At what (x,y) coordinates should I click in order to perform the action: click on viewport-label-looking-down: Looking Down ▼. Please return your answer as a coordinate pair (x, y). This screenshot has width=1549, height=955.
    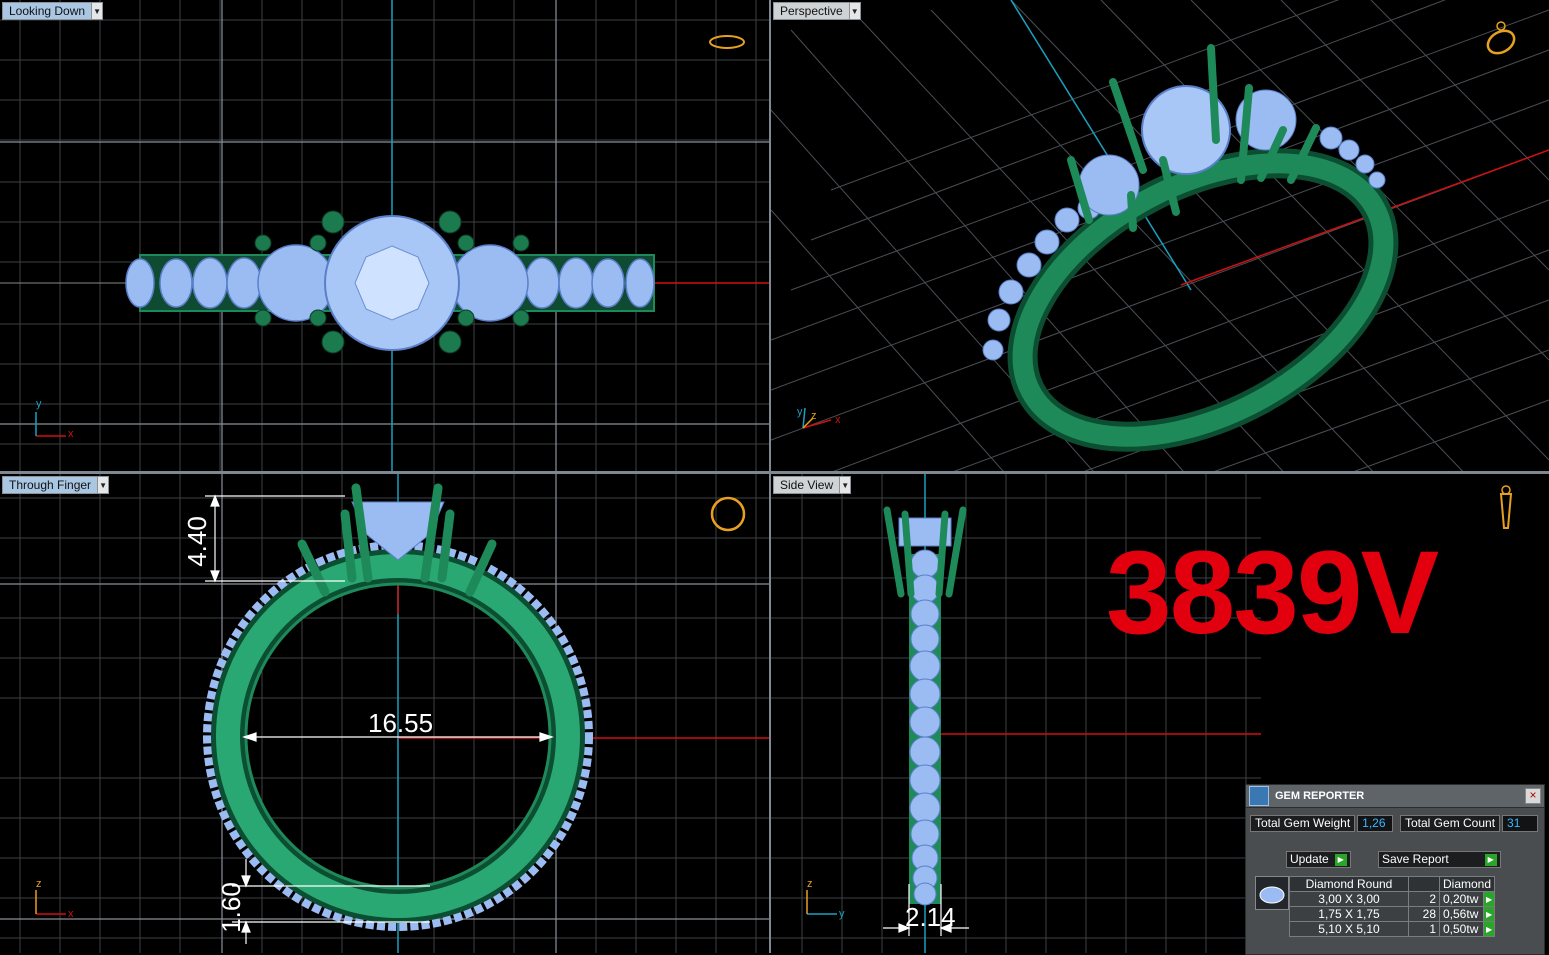
    Looking at the image, I should click on (53, 11).